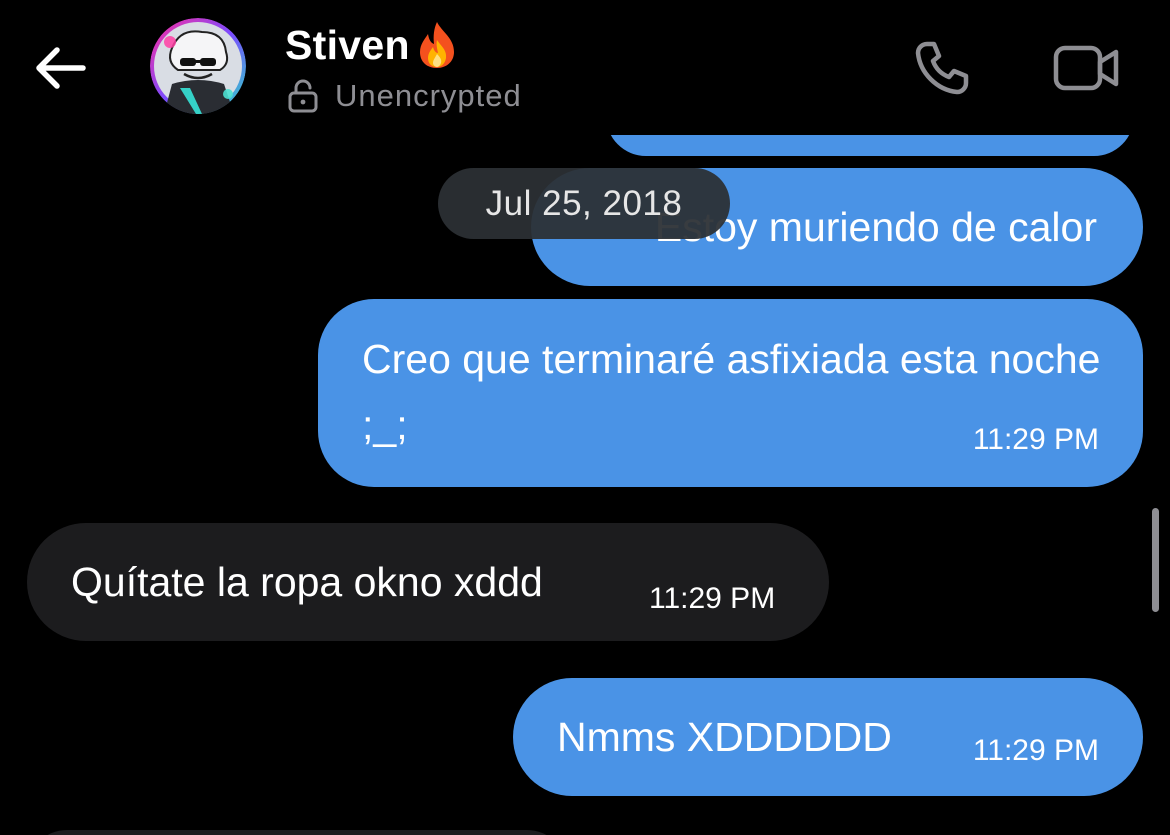  What do you see at coordinates (1155, 560) in the screenshot?
I see `scrollbar` at bounding box center [1155, 560].